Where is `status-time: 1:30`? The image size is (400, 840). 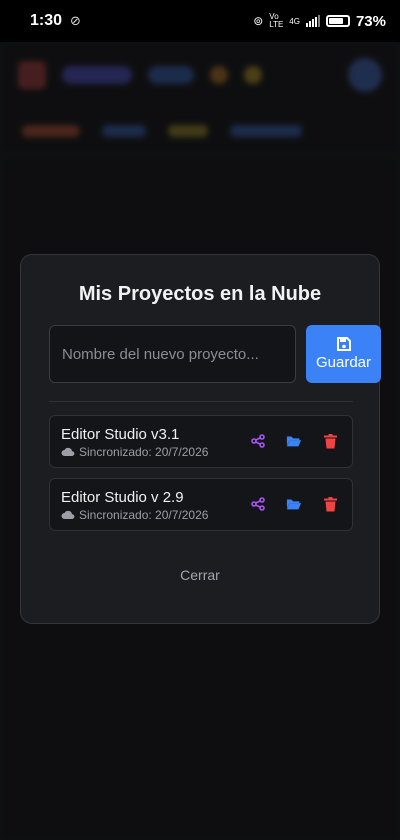 status-time: 1:30 is located at coordinates (46, 20).